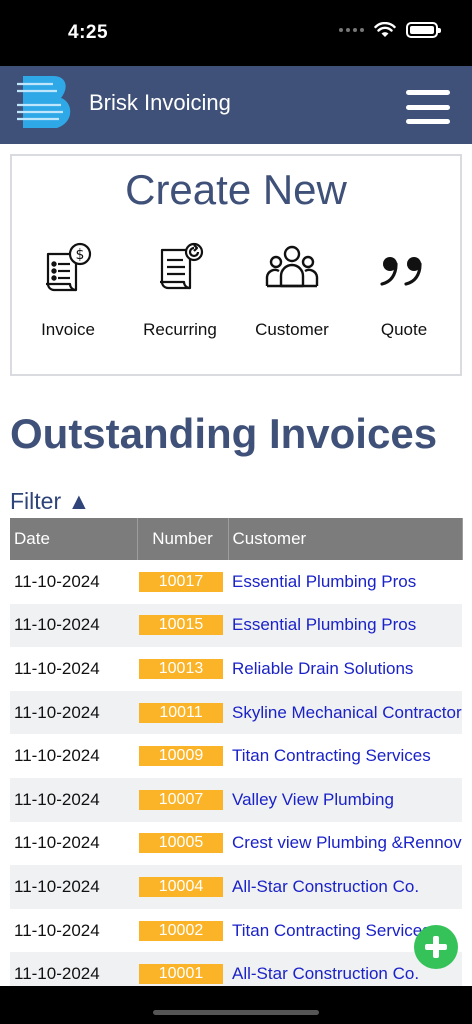 This screenshot has height=1024, width=472. Describe the element at coordinates (401, 271) in the screenshot. I see `quote-marks-icon` at that location.